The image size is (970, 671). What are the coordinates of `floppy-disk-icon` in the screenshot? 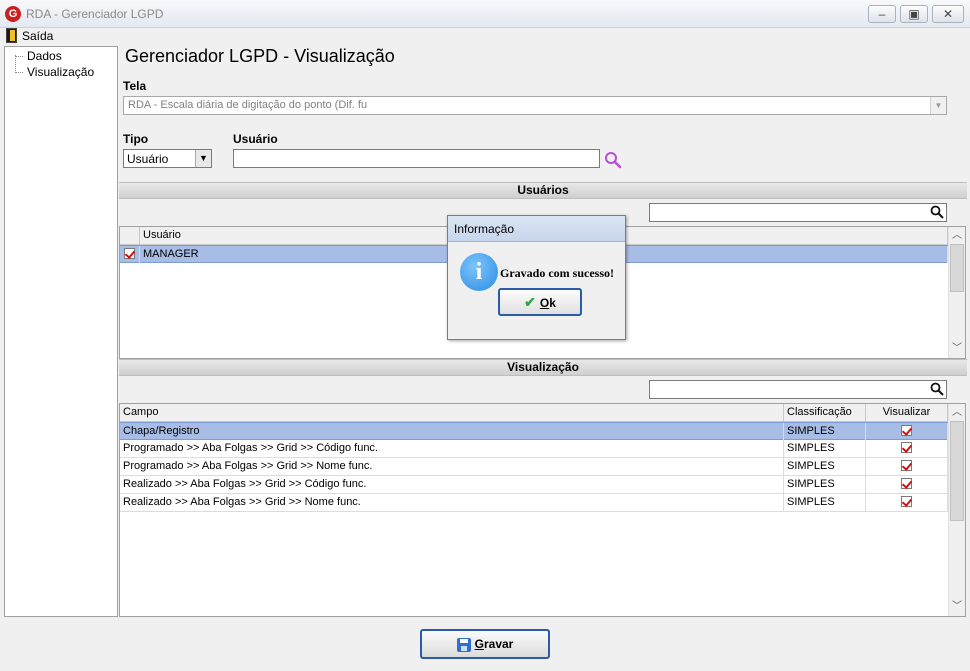 It's located at (463, 644).